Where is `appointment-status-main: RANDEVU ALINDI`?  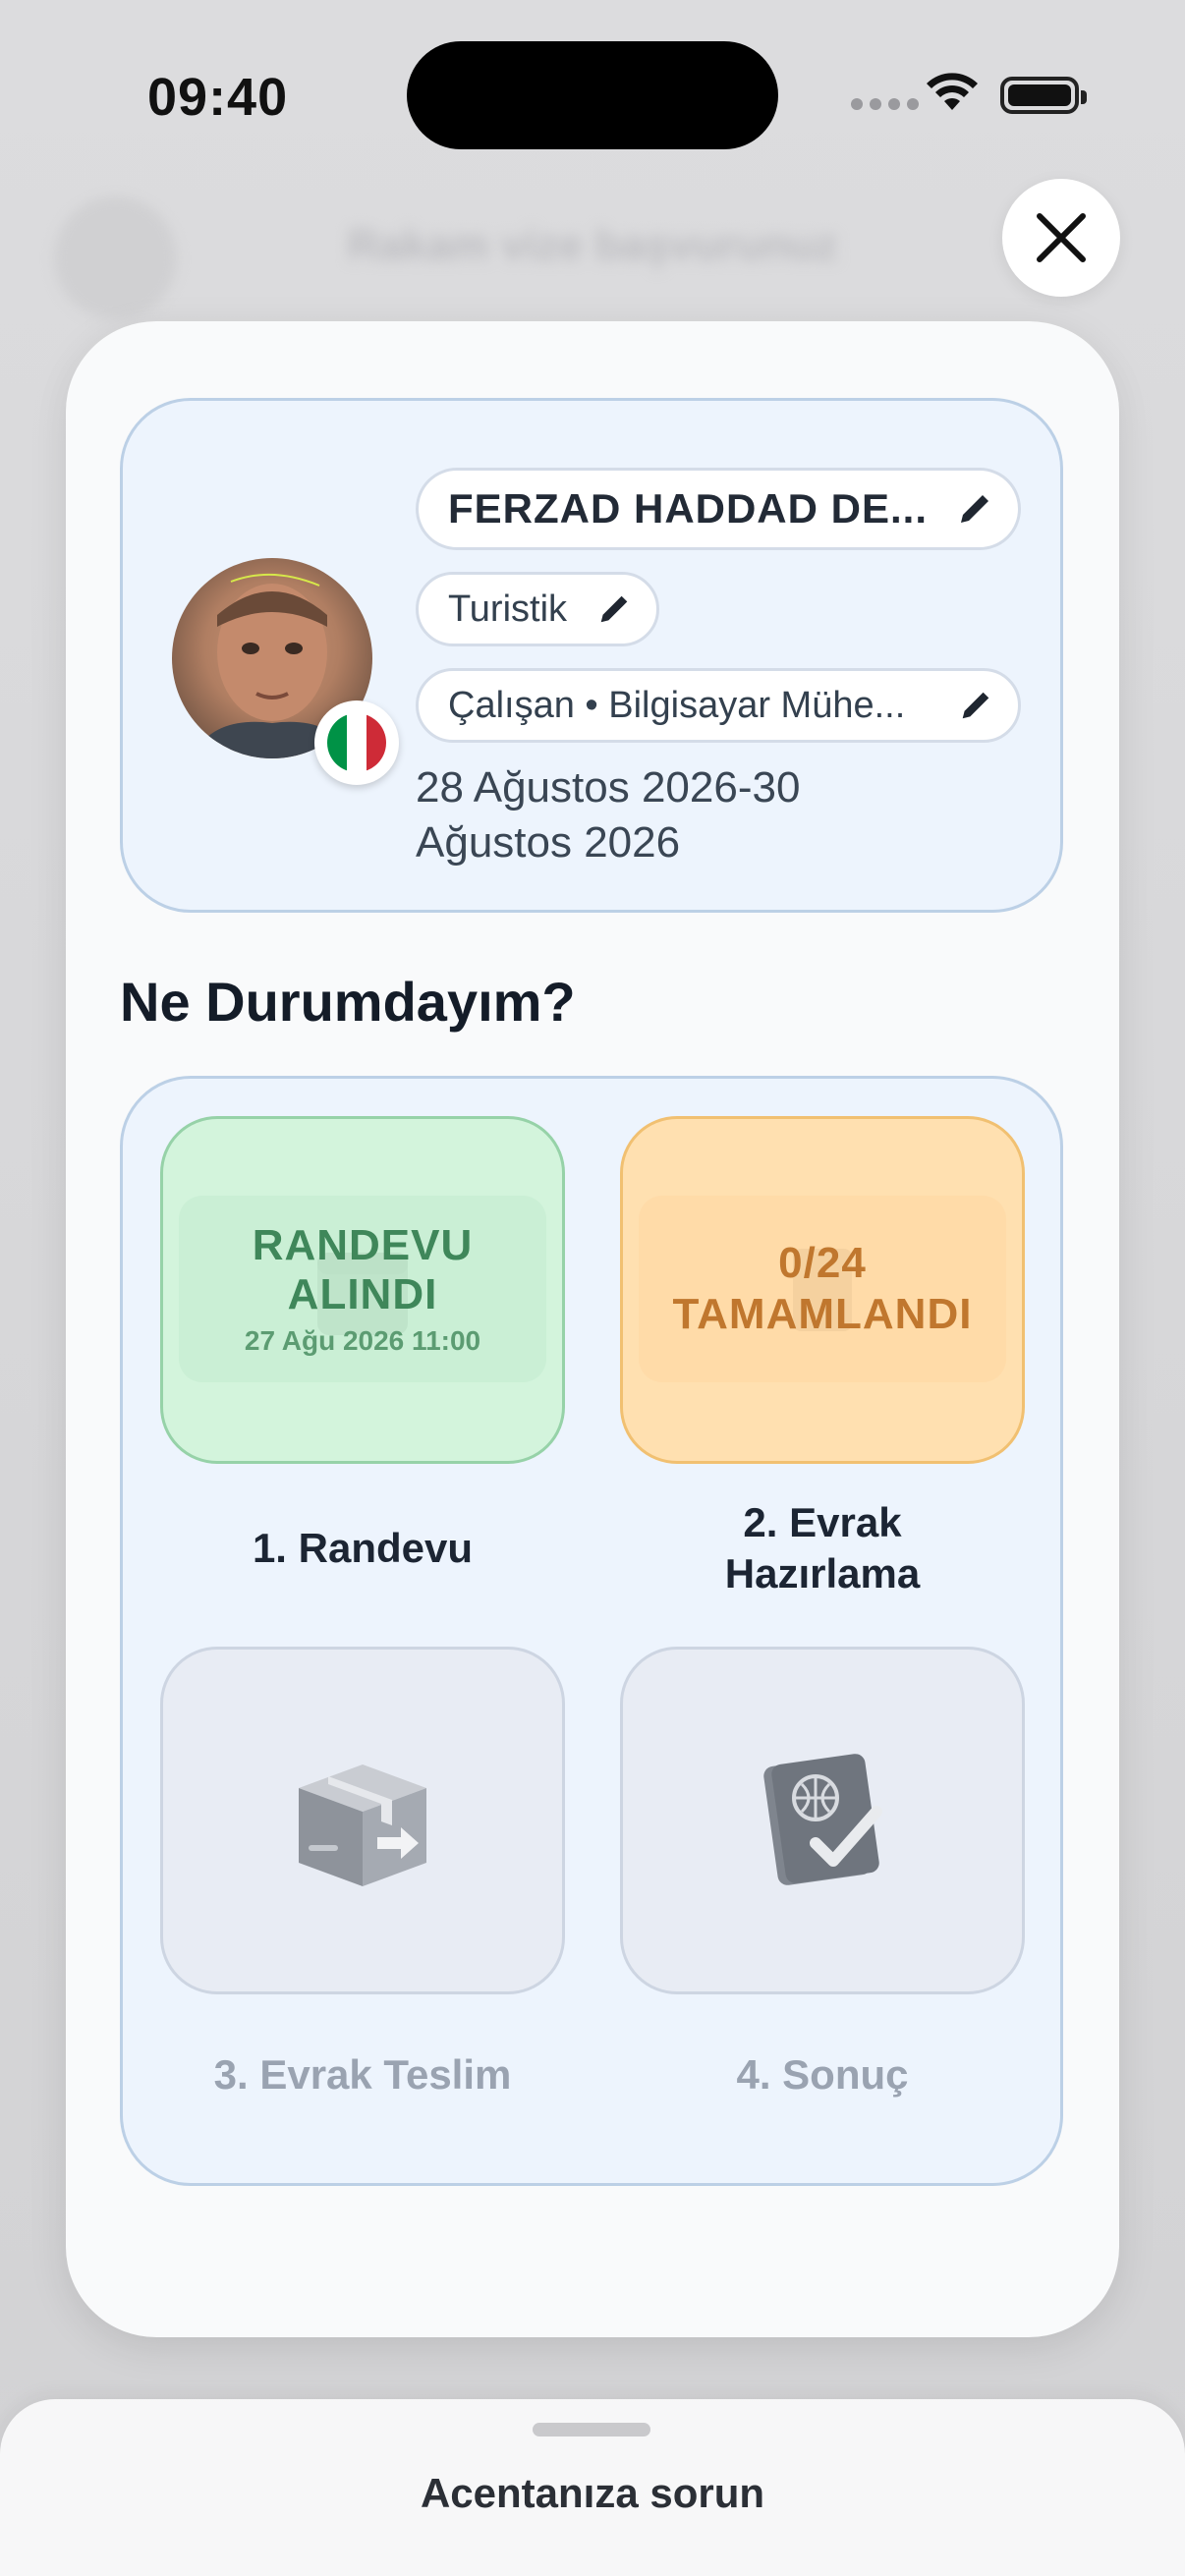
appointment-status-main: RANDEVU ALINDI is located at coordinates (363, 1269).